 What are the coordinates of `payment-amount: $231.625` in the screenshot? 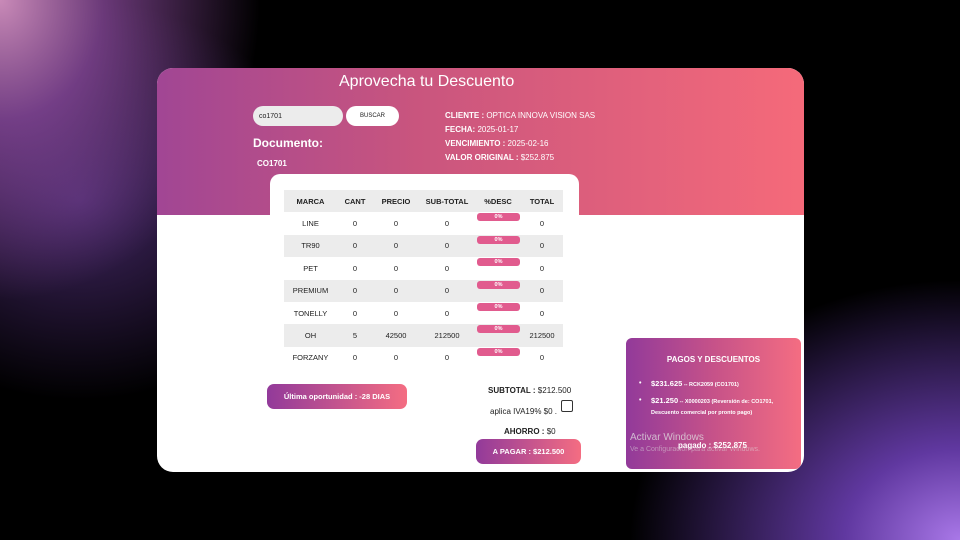 It's located at (667, 383).